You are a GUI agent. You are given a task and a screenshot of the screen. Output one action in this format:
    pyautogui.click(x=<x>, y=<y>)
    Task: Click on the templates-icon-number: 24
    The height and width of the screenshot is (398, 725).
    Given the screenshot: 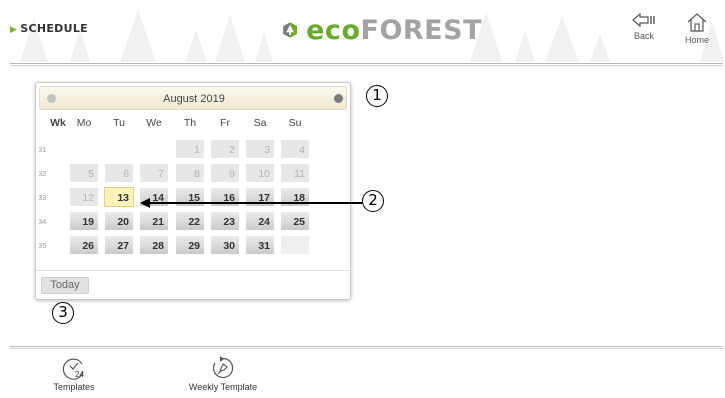 What is the action you would take?
    pyautogui.click(x=79, y=374)
    